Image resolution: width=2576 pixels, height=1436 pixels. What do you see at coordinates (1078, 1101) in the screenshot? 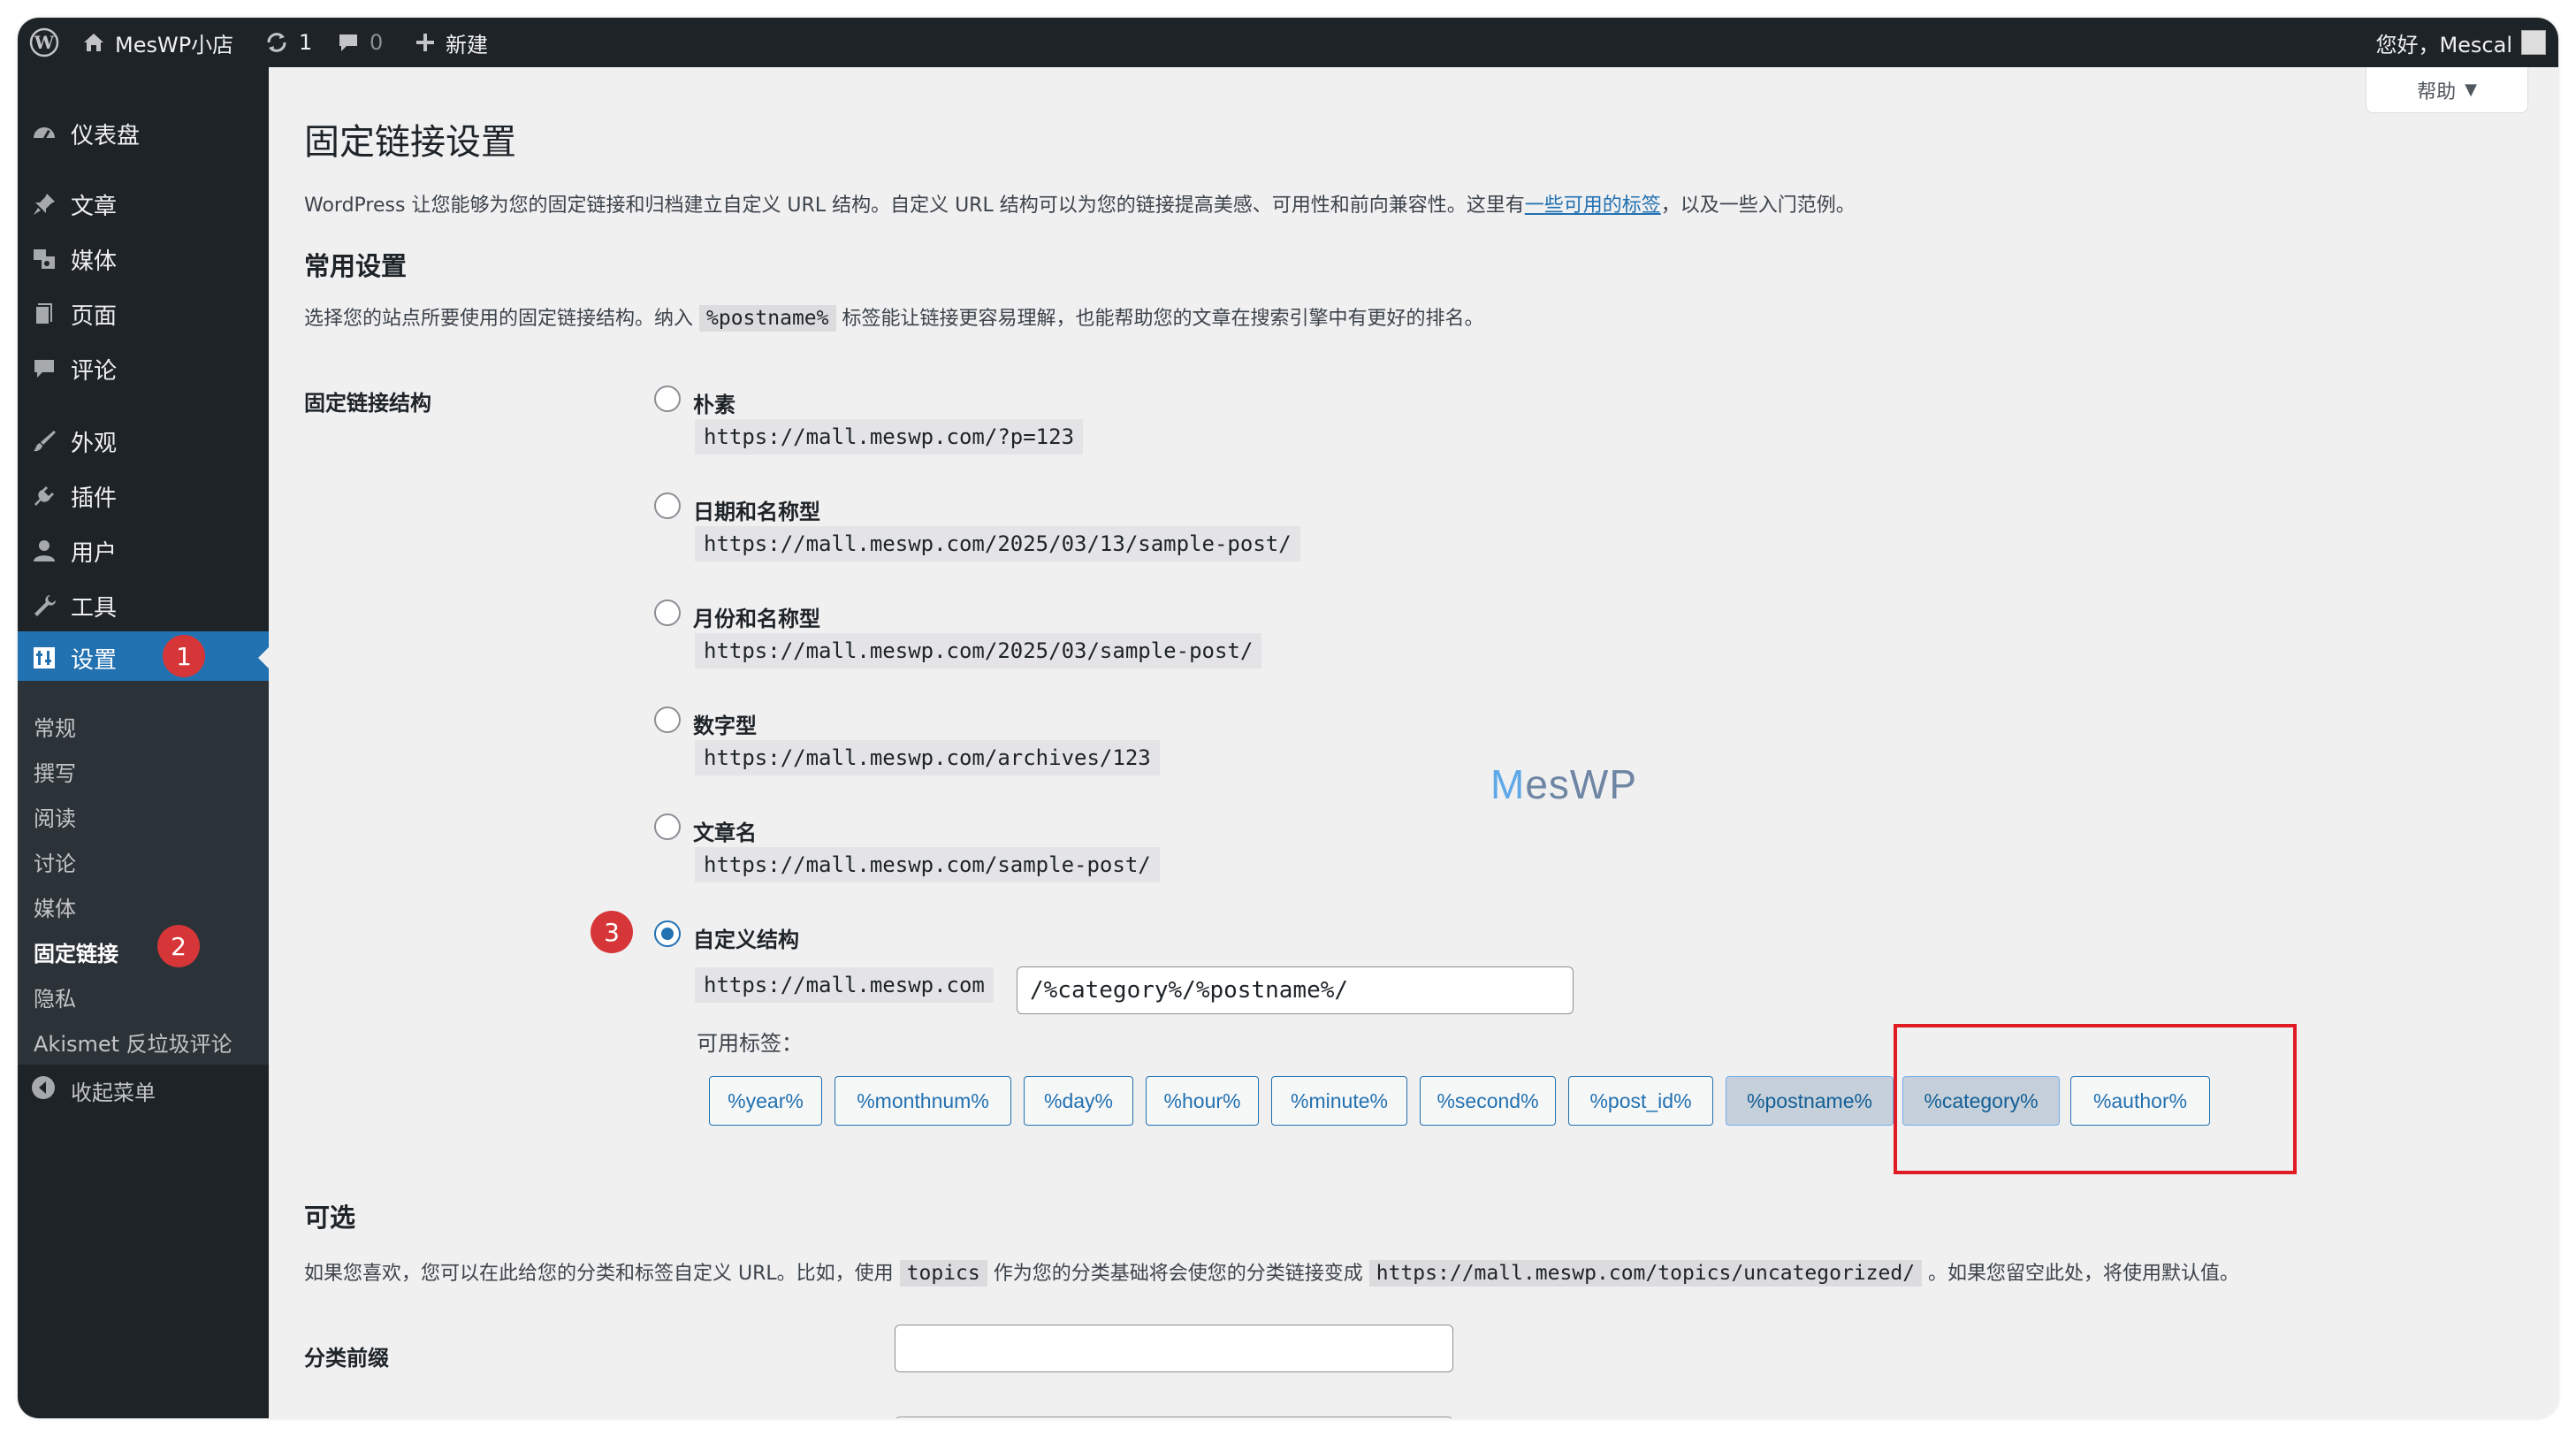
I see `tag-button-day: %day%` at bounding box center [1078, 1101].